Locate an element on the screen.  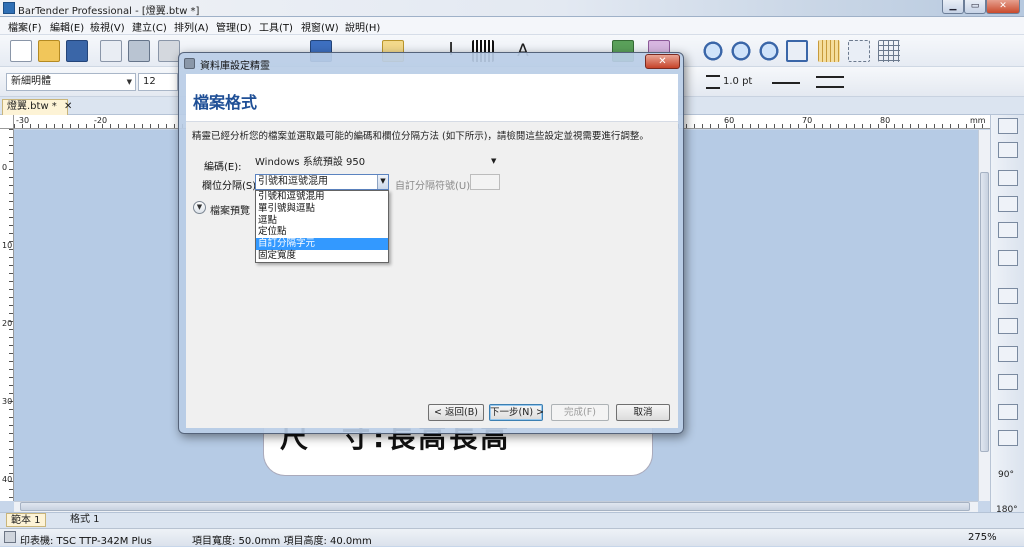
font-name-select: 新細明體 ▼ is located at coordinates (71, 82).